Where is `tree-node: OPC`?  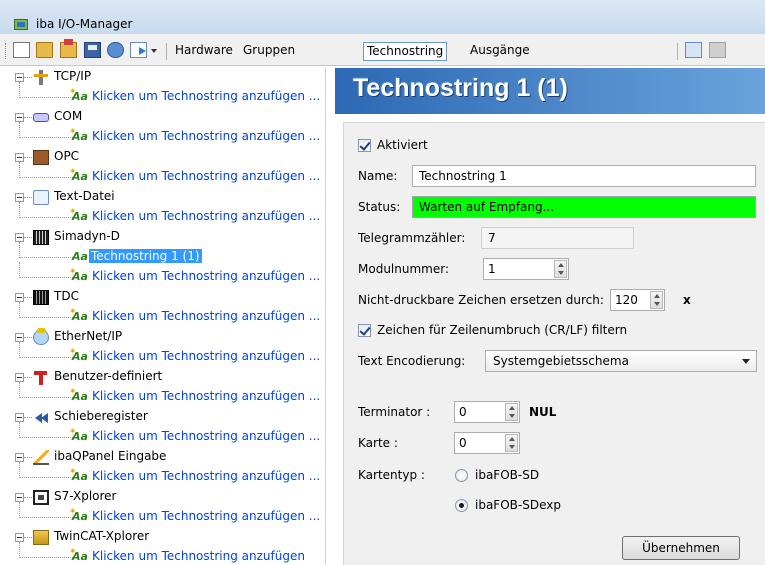 tree-node: OPC is located at coordinates (169, 158).